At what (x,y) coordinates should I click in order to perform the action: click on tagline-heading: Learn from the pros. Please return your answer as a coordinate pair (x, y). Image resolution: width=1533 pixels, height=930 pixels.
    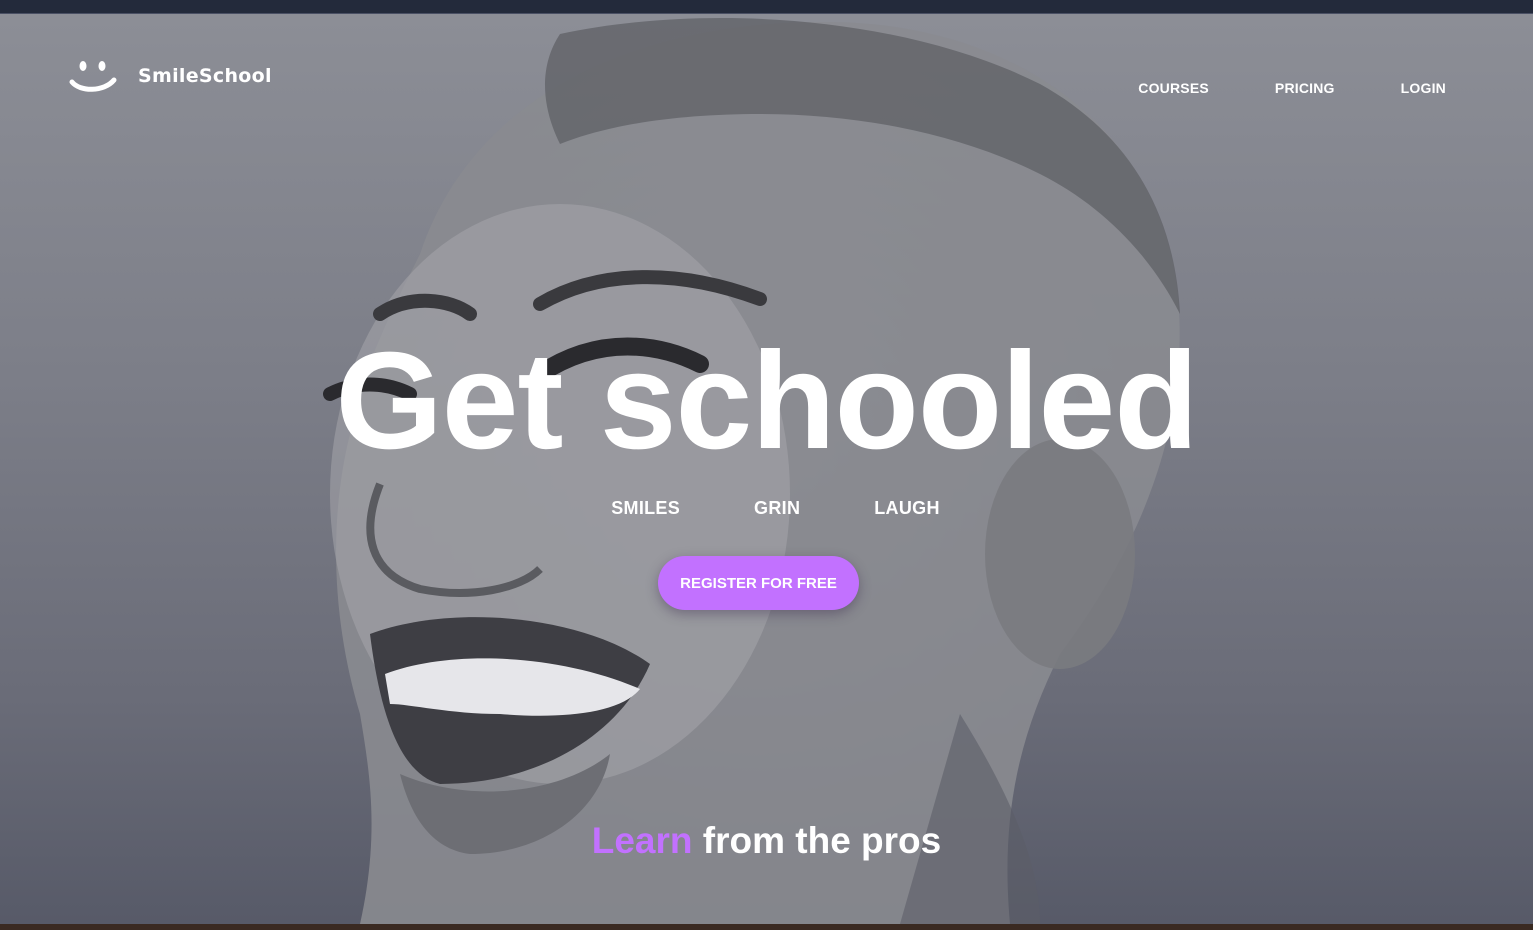
    Looking at the image, I should click on (766, 841).